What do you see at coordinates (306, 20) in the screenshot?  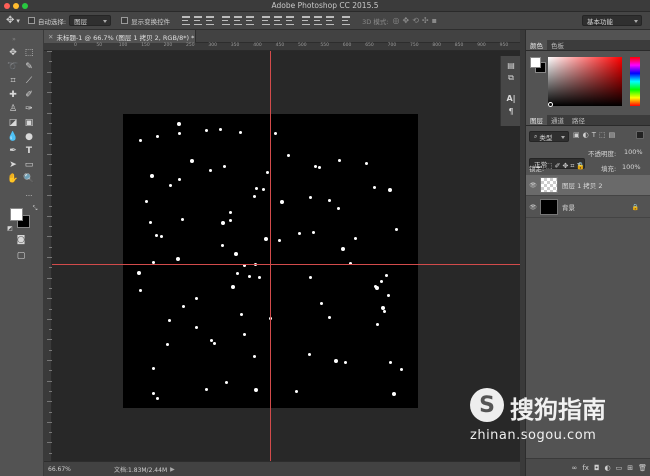 I see `distribute-left-icon` at bounding box center [306, 20].